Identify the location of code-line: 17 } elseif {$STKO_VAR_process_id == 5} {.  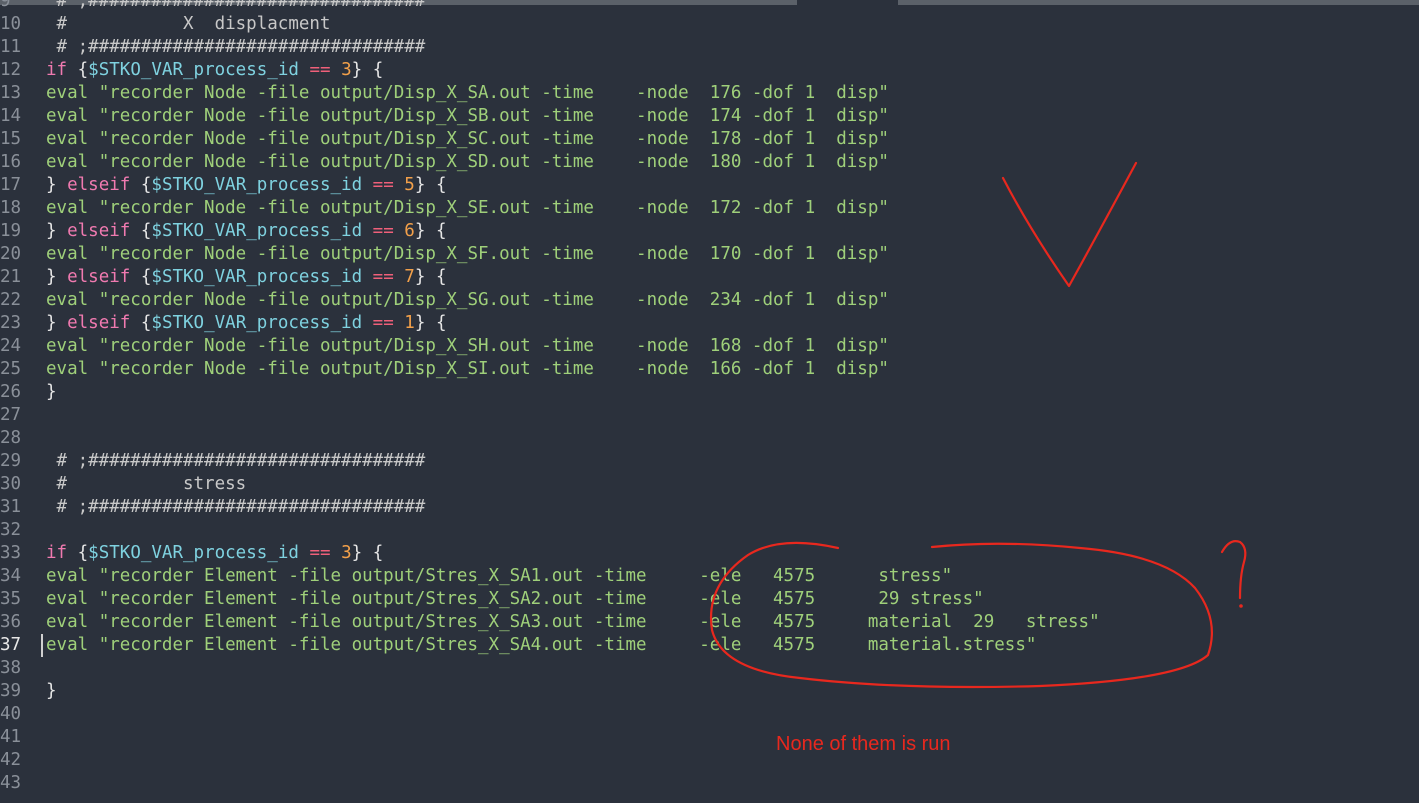
(223, 185).